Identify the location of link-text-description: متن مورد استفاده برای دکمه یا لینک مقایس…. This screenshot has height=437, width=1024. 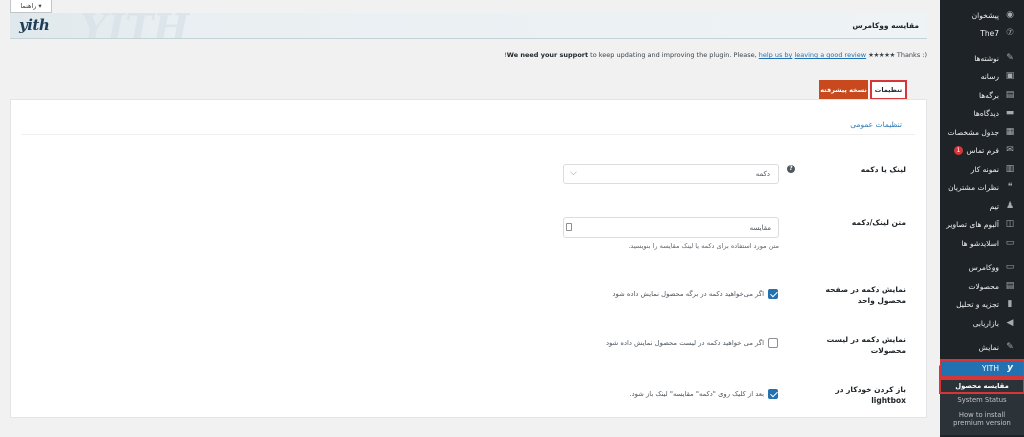
(703, 246).